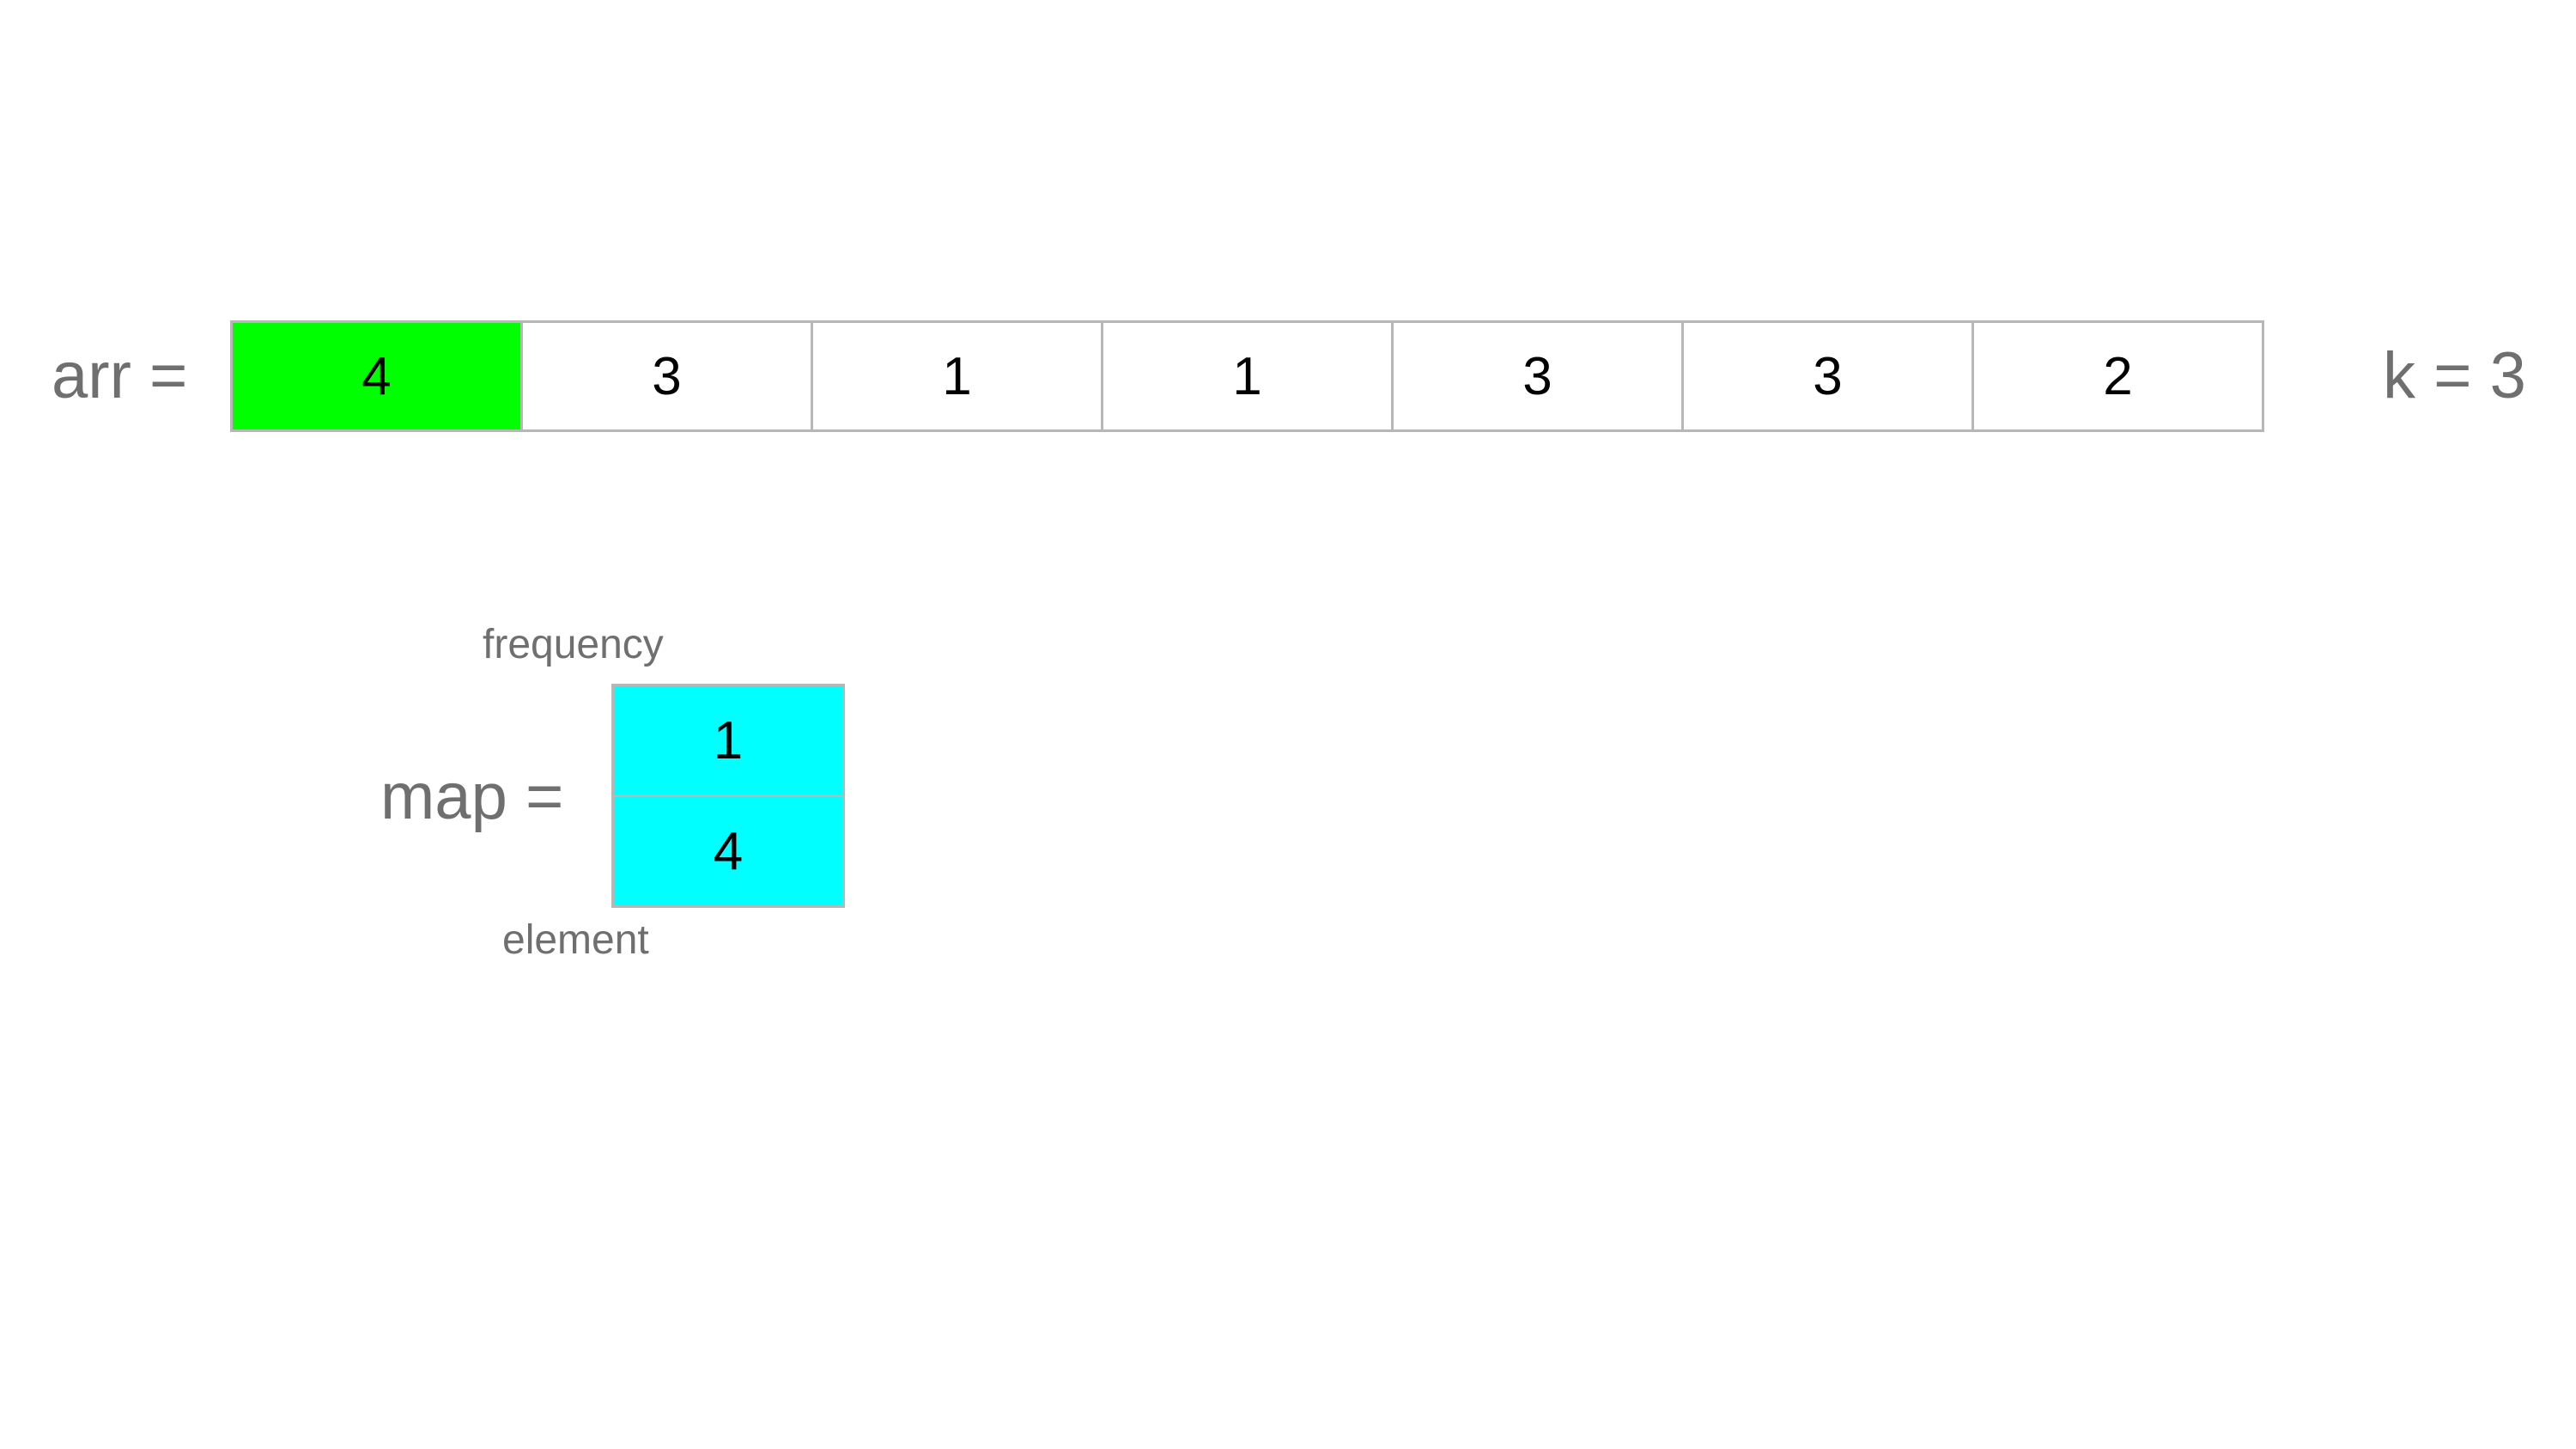  Describe the element at coordinates (957, 376) in the screenshot. I see `array-cell-2: 1` at that location.